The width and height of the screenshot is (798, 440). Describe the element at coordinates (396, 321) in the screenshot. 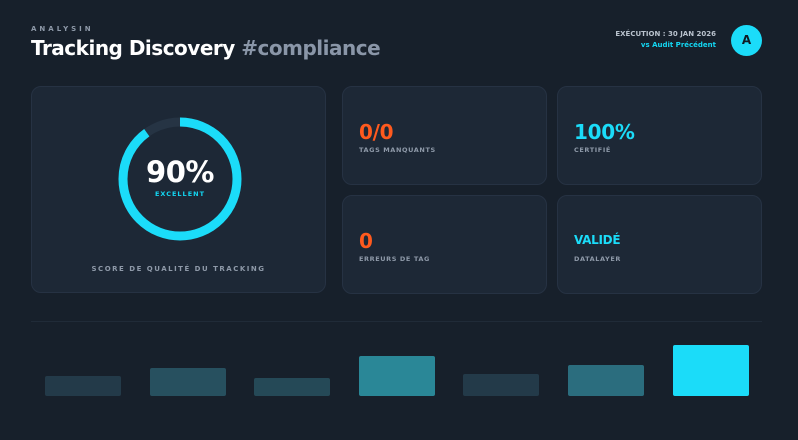

I see `section-divider` at that location.